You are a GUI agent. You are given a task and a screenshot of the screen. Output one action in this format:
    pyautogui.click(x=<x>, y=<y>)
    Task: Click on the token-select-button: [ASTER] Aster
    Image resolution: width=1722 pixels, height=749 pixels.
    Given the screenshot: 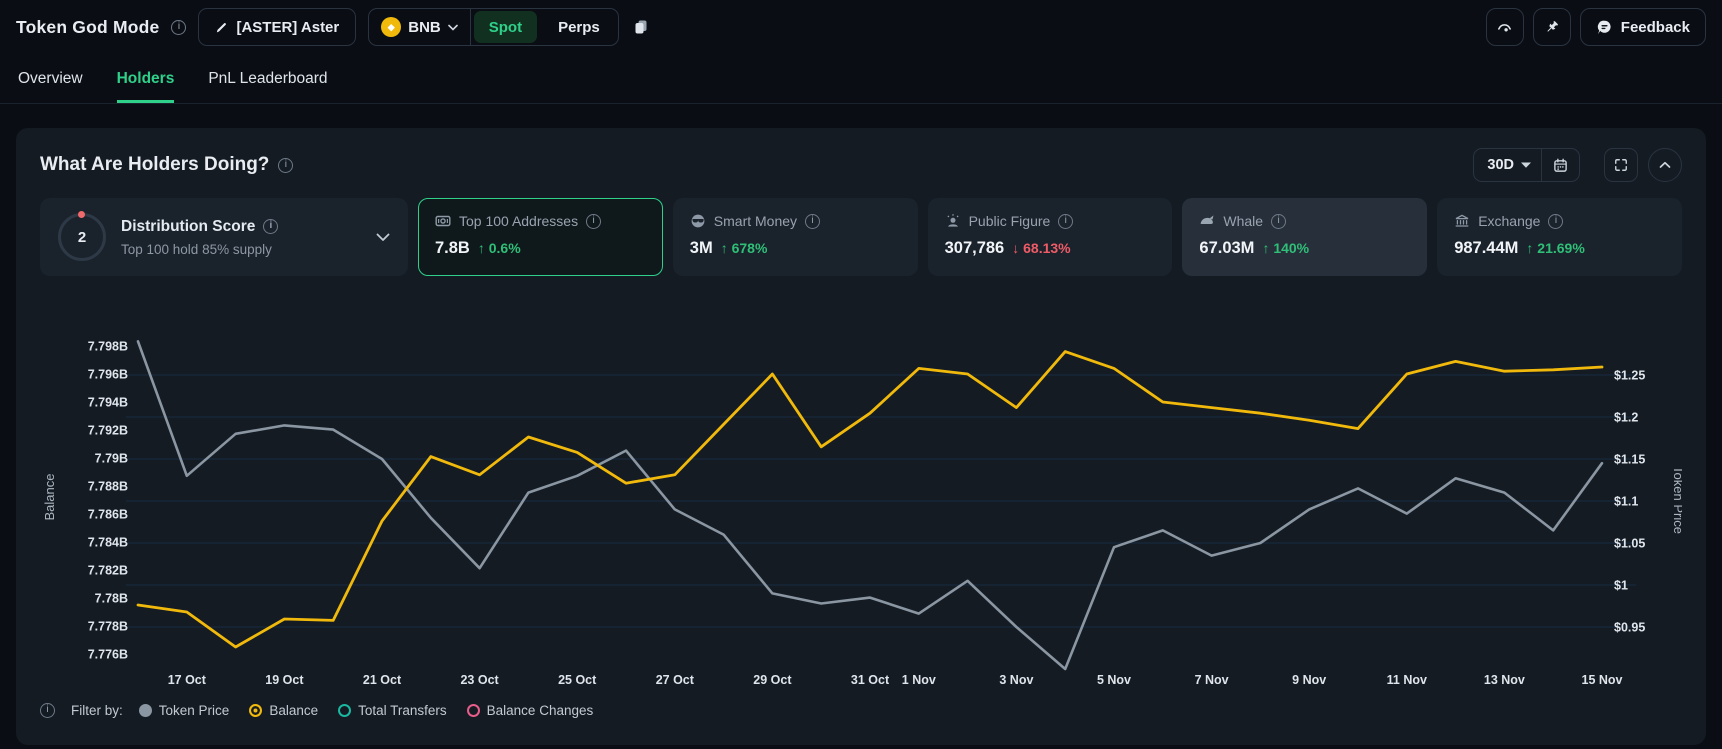 What is the action you would take?
    pyautogui.click(x=277, y=27)
    